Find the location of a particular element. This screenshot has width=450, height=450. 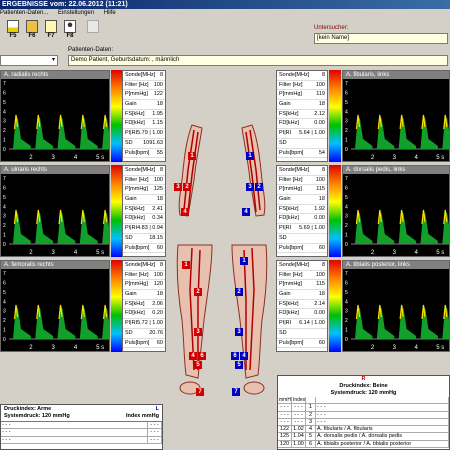

chart-icon is located at coordinates (51, 26).